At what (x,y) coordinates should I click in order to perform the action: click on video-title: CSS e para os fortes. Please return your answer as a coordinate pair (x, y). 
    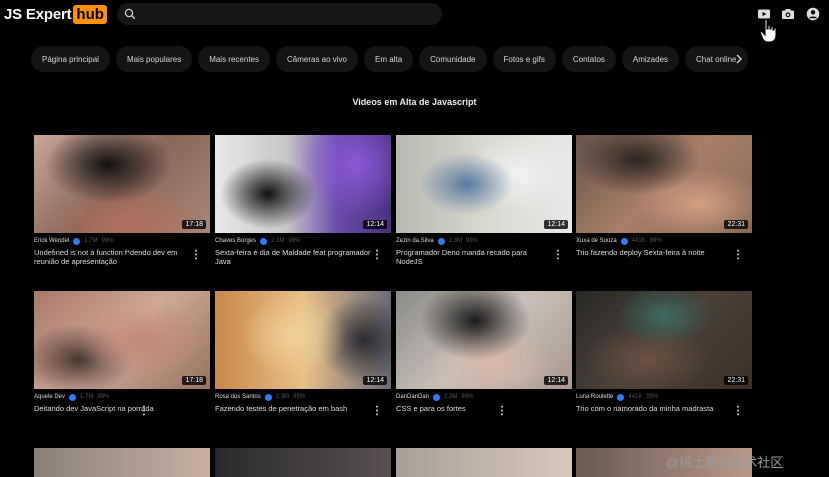
    Looking at the image, I should click on (474, 408).